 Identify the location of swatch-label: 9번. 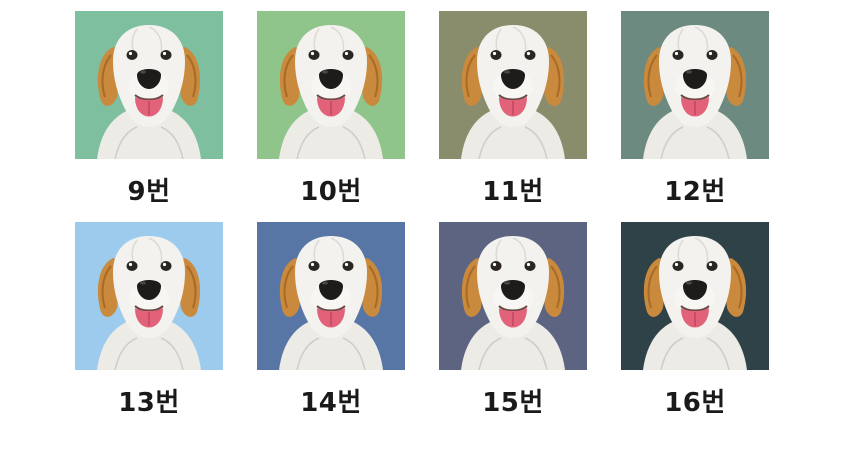
(149, 192).